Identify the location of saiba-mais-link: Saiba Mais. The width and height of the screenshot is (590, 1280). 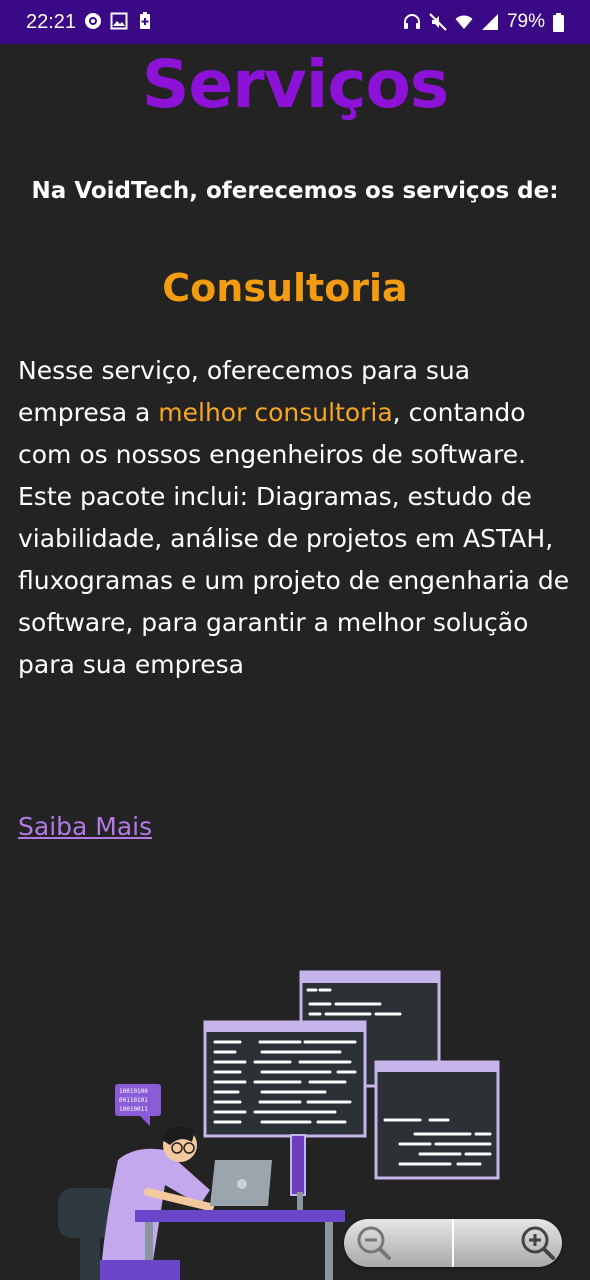
(85, 826).